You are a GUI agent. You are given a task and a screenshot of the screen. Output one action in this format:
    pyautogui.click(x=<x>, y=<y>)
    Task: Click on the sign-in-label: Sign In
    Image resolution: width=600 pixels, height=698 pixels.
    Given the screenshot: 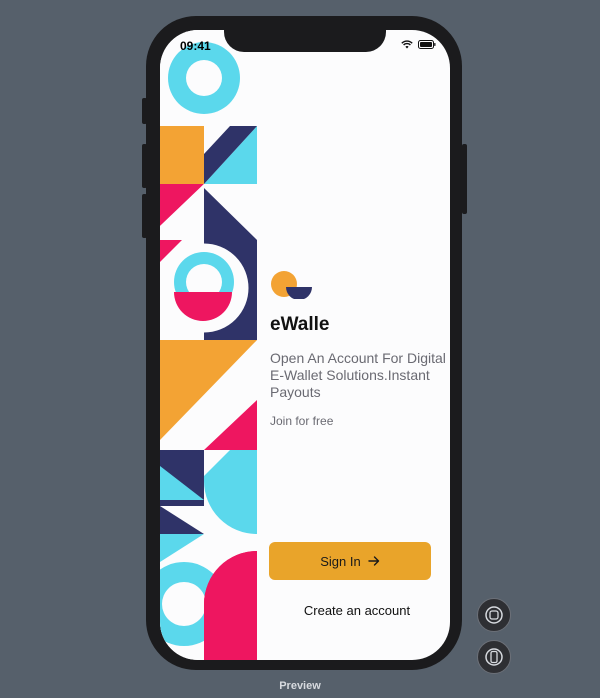 What is the action you would take?
    pyautogui.click(x=340, y=561)
    